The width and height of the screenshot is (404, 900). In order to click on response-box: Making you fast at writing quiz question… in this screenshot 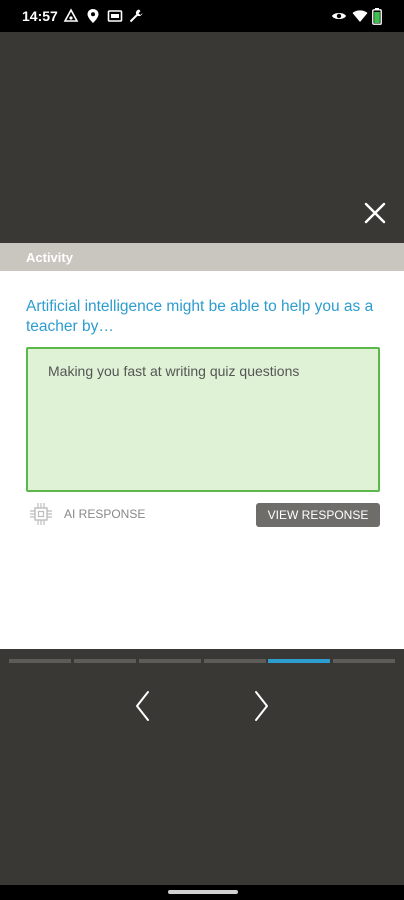, I will do `click(203, 419)`.